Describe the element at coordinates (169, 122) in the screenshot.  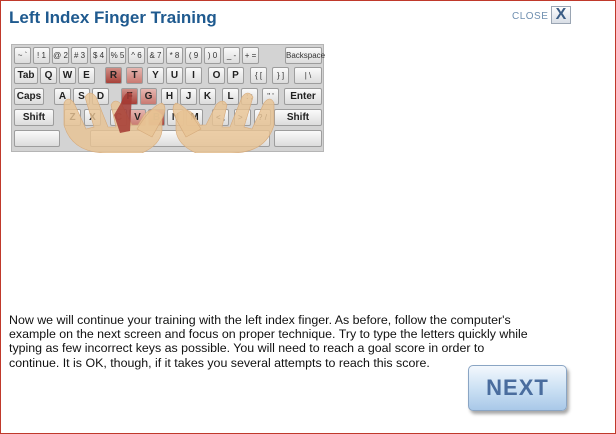
I see `hands-illustration` at that location.